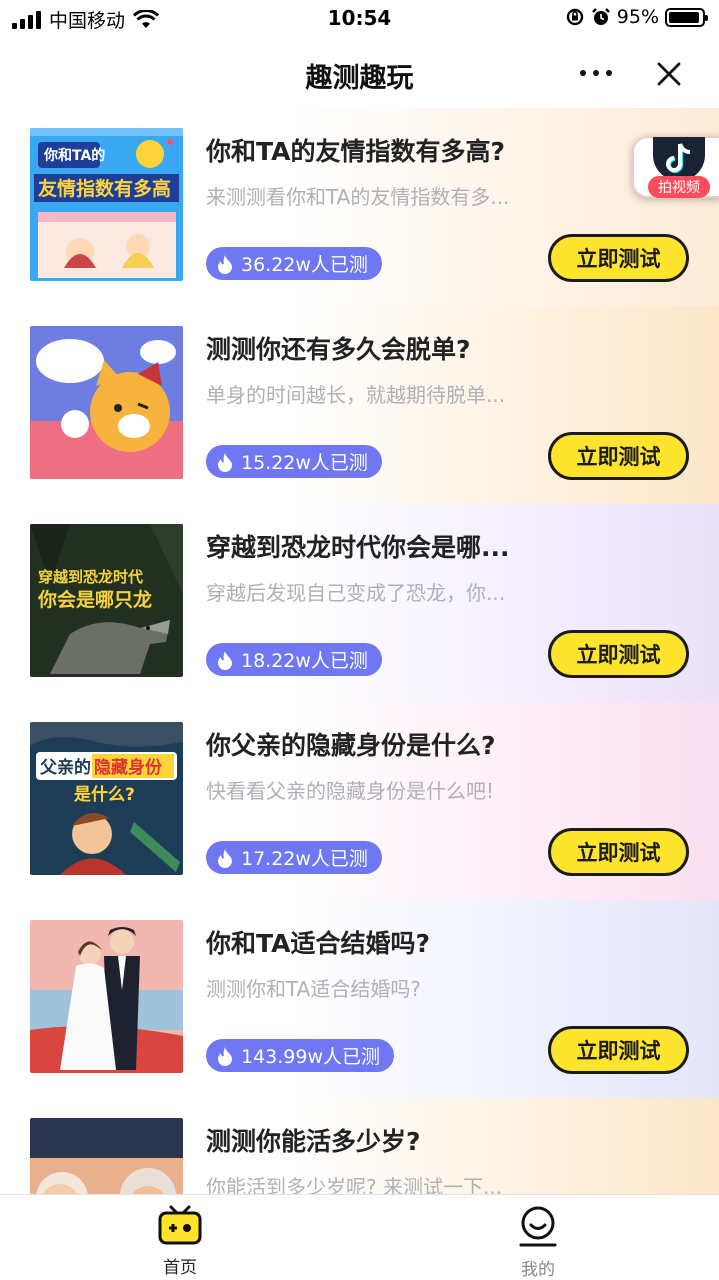 The height and width of the screenshot is (1280, 719). Describe the element at coordinates (359, 1237) in the screenshot. I see `tab-bar: 首页 我的` at that location.